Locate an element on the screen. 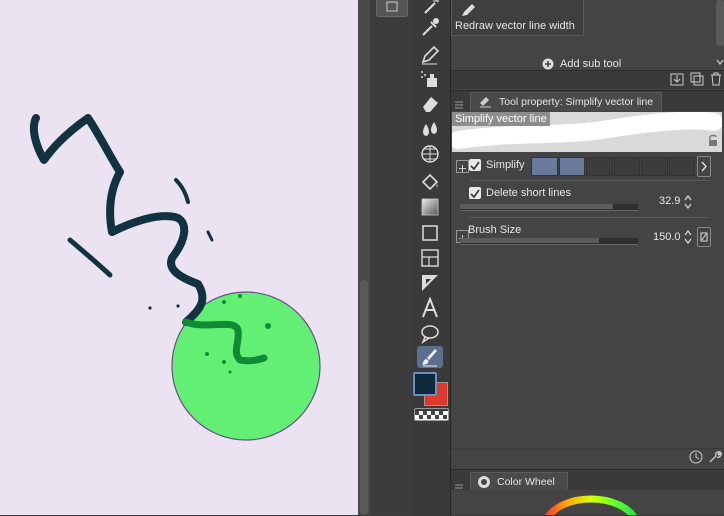 Image resolution: width=724 pixels, height=516 pixels. frame-tool is located at coordinates (430, 258).